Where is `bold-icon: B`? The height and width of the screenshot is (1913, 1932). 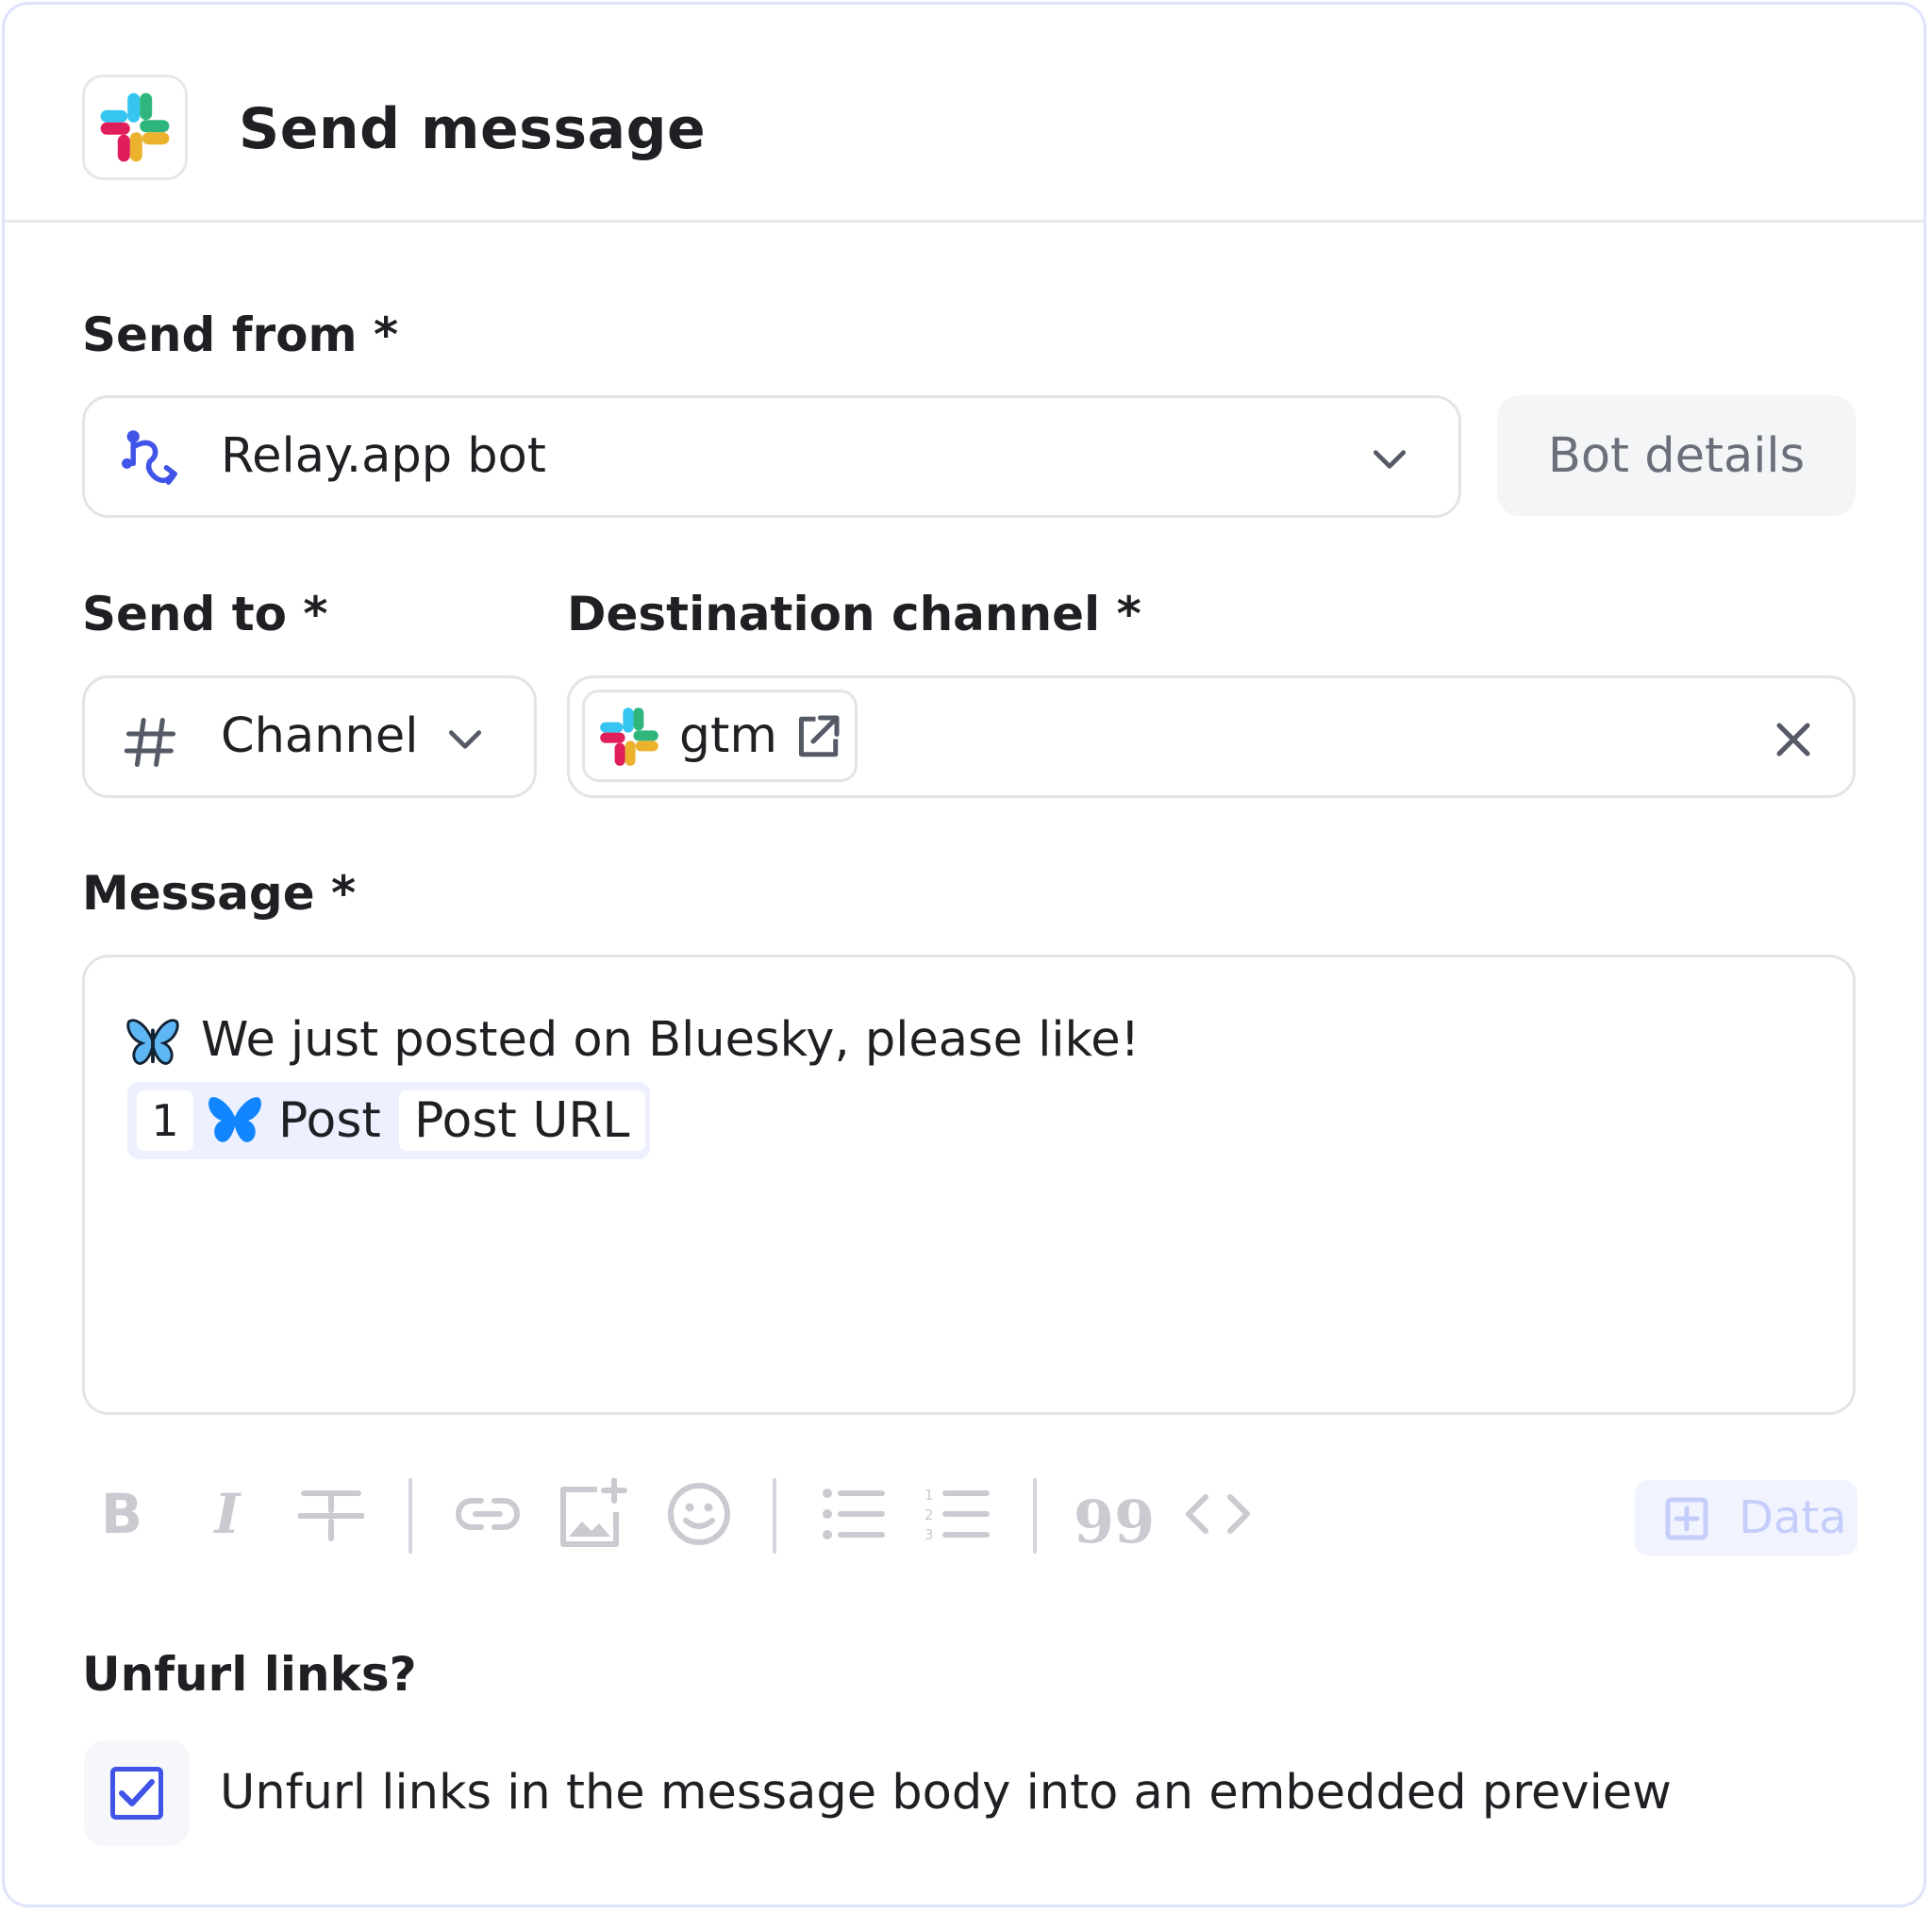
bold-icon: B is located at coordinates (122, 1514).